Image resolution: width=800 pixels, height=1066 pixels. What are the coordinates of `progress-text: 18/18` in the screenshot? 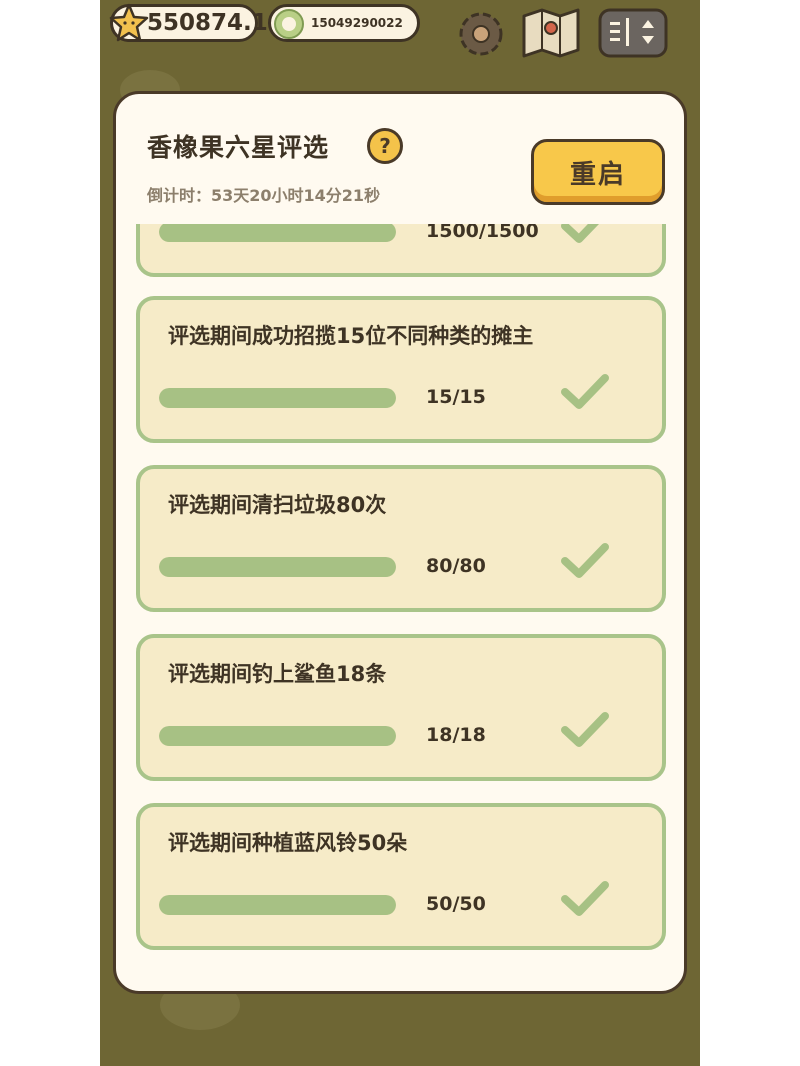 It's located at (456, 735).